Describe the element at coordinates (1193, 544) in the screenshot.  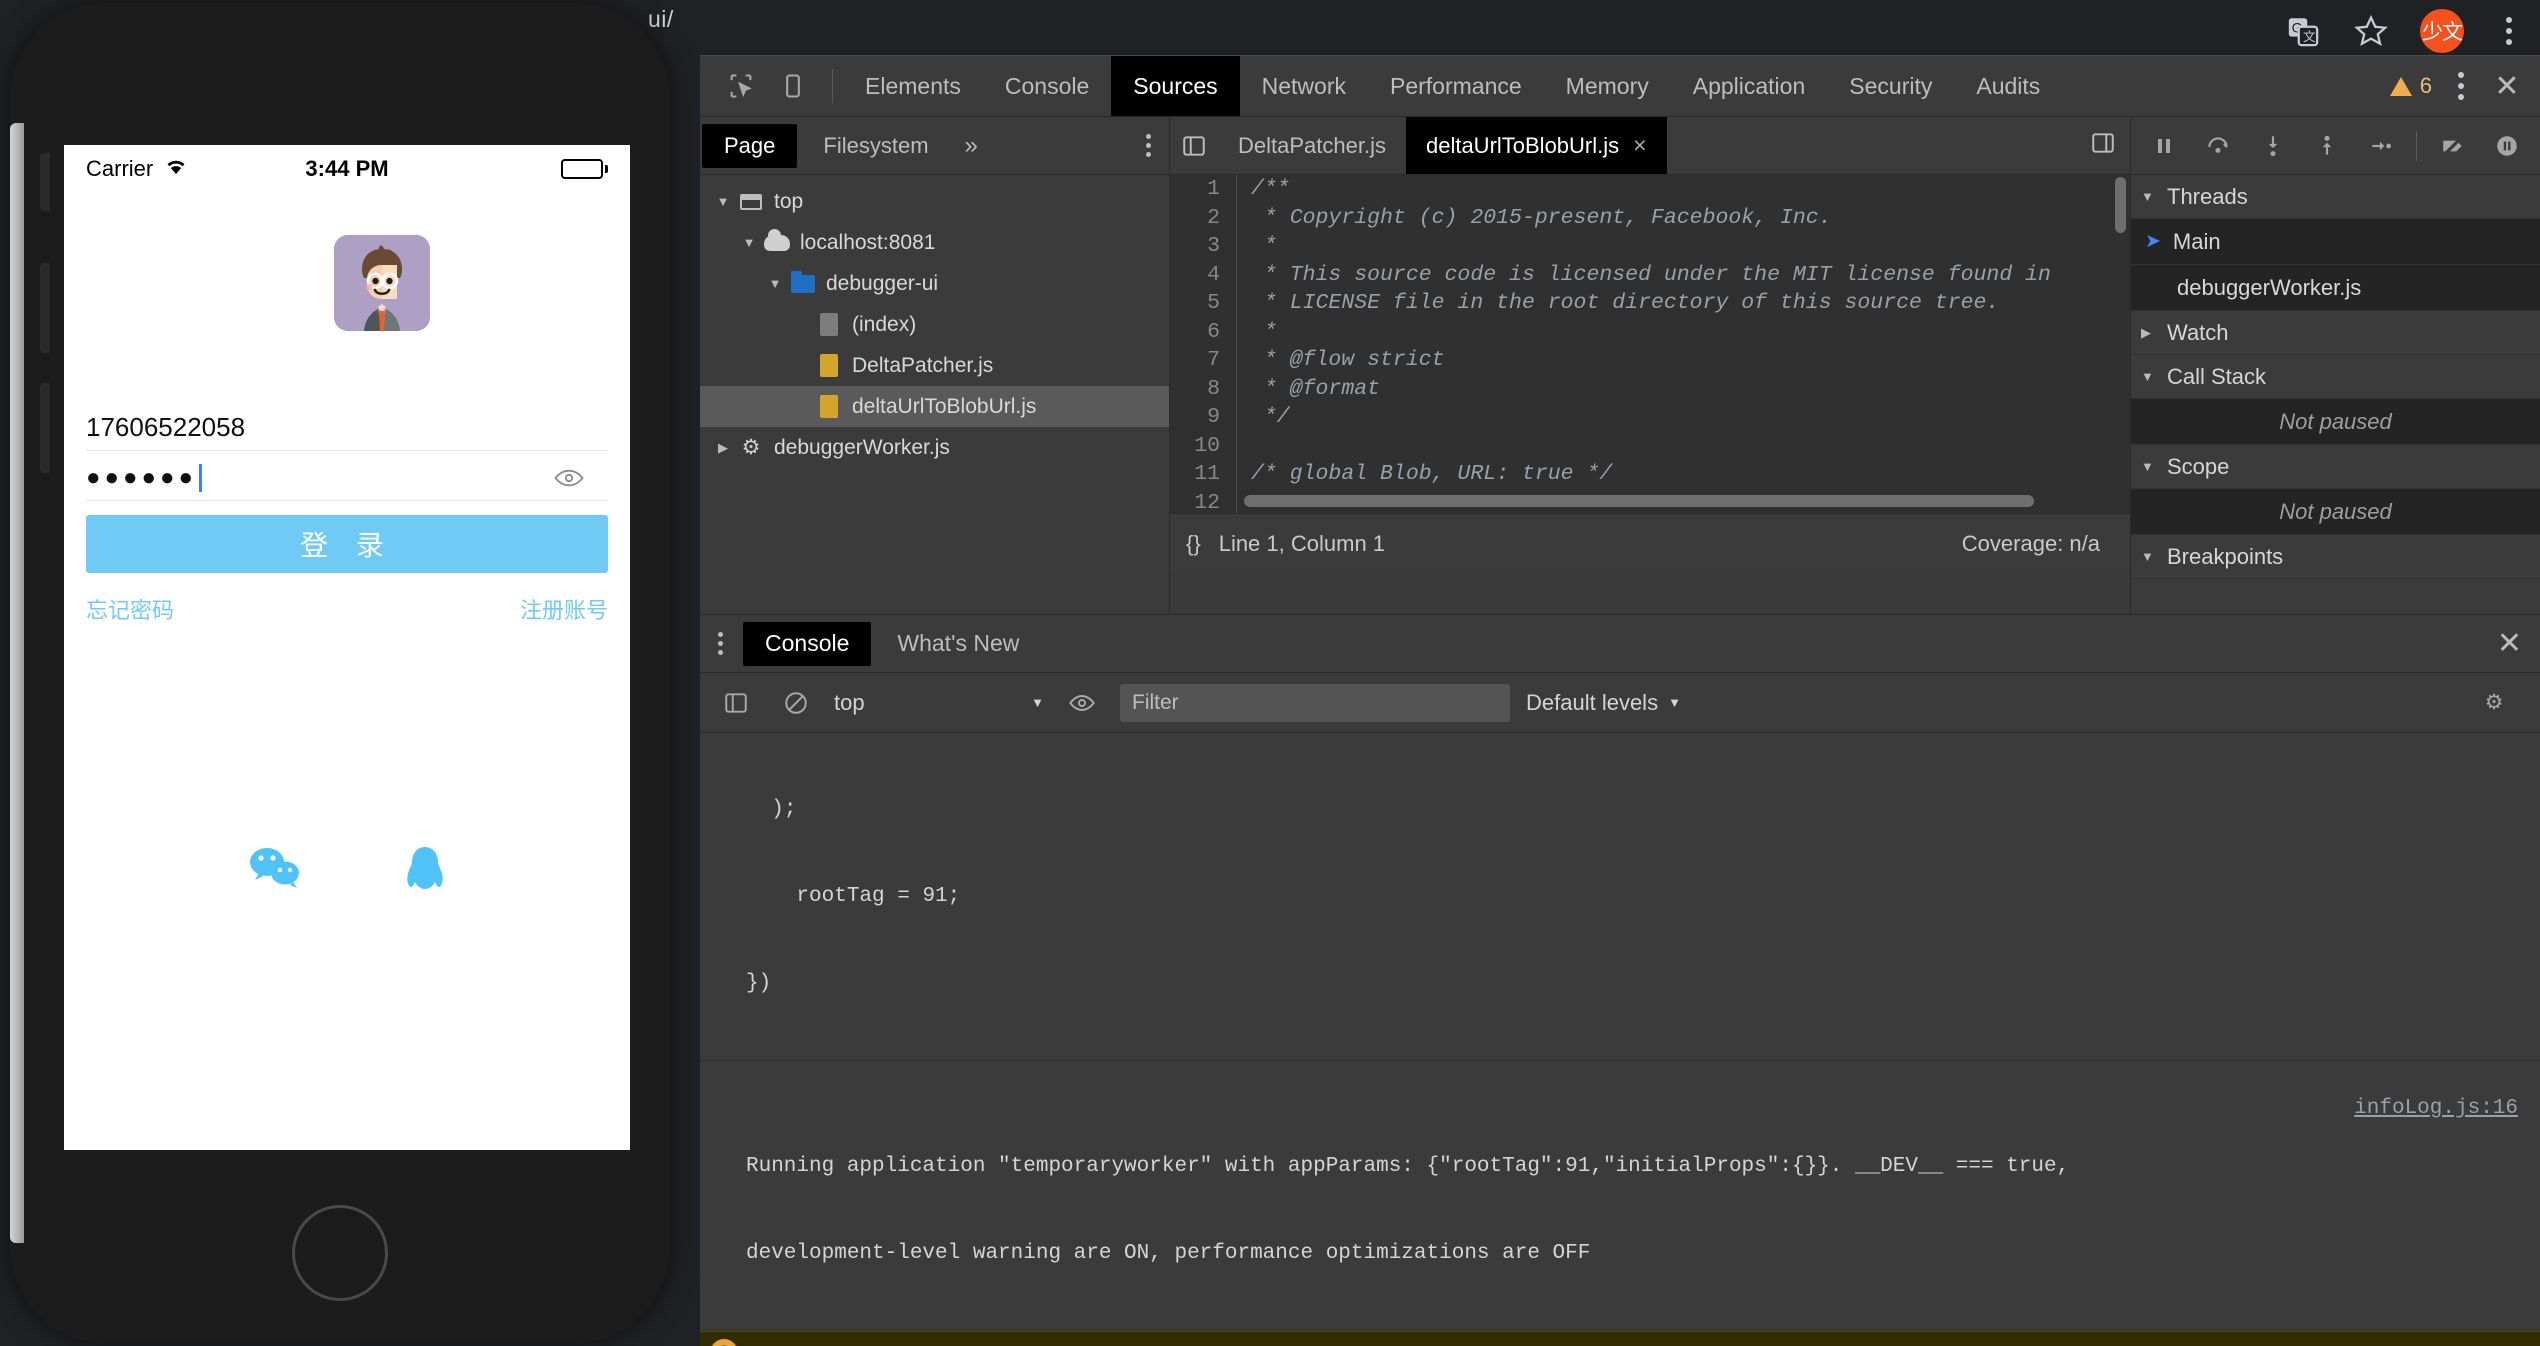
I see `pretty-print-icon: {}` at that location.